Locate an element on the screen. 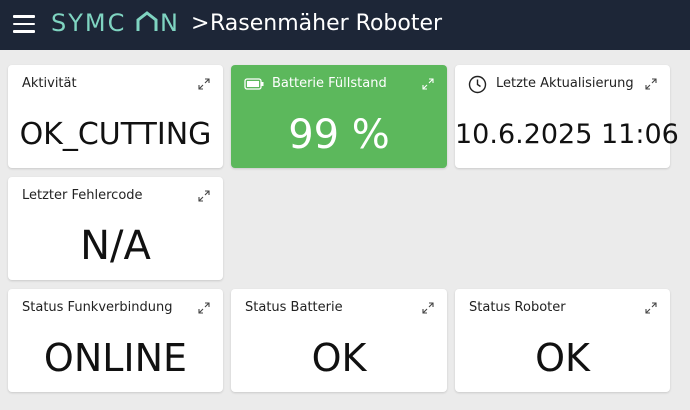 This screenshot has height=410, width=690. tile-last-update: Letzte Aktualisierung 10.6.2025 11:06 is located at coordinates (567, 116).